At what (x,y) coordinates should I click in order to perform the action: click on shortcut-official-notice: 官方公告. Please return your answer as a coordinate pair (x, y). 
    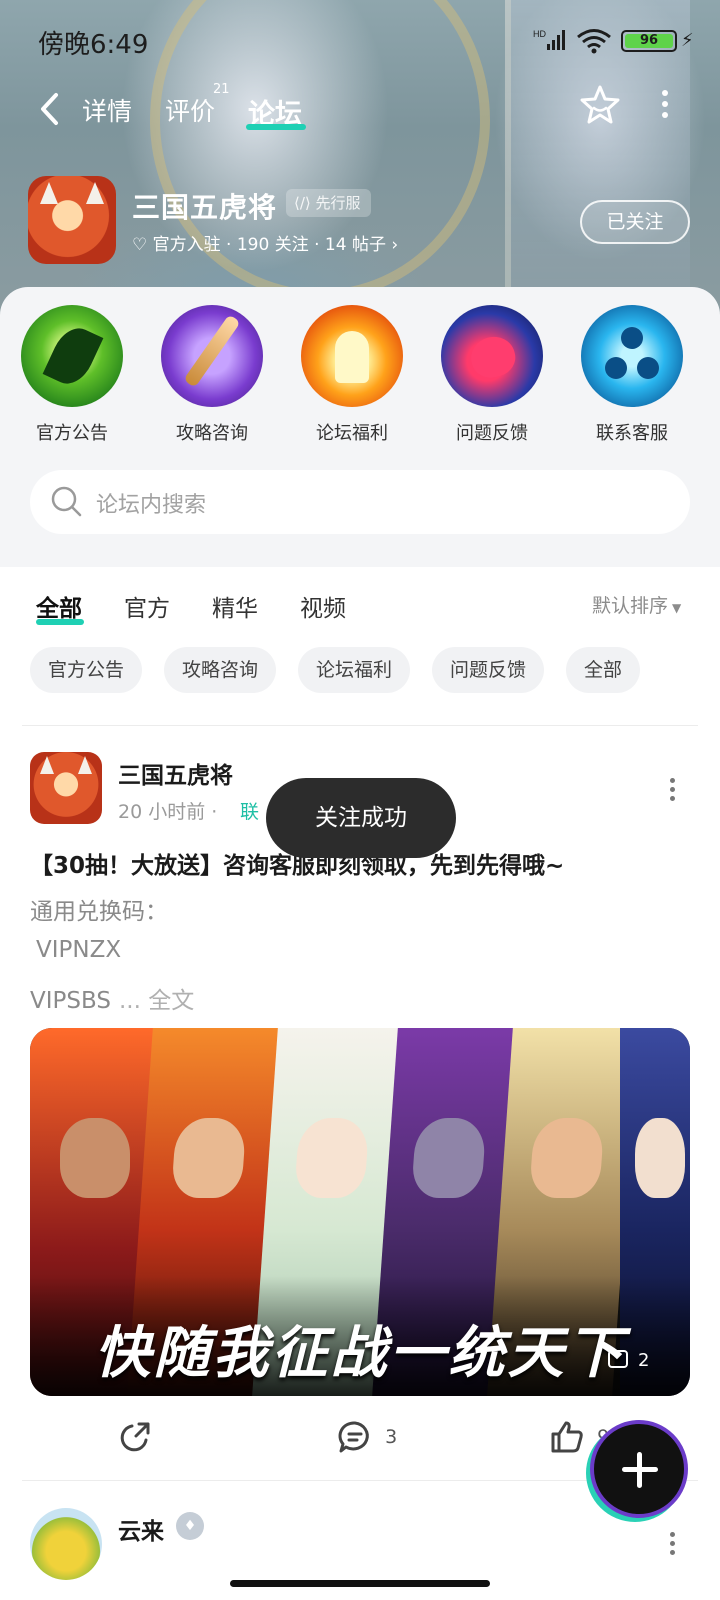
    Looking at the image, I should click on (72, 375).